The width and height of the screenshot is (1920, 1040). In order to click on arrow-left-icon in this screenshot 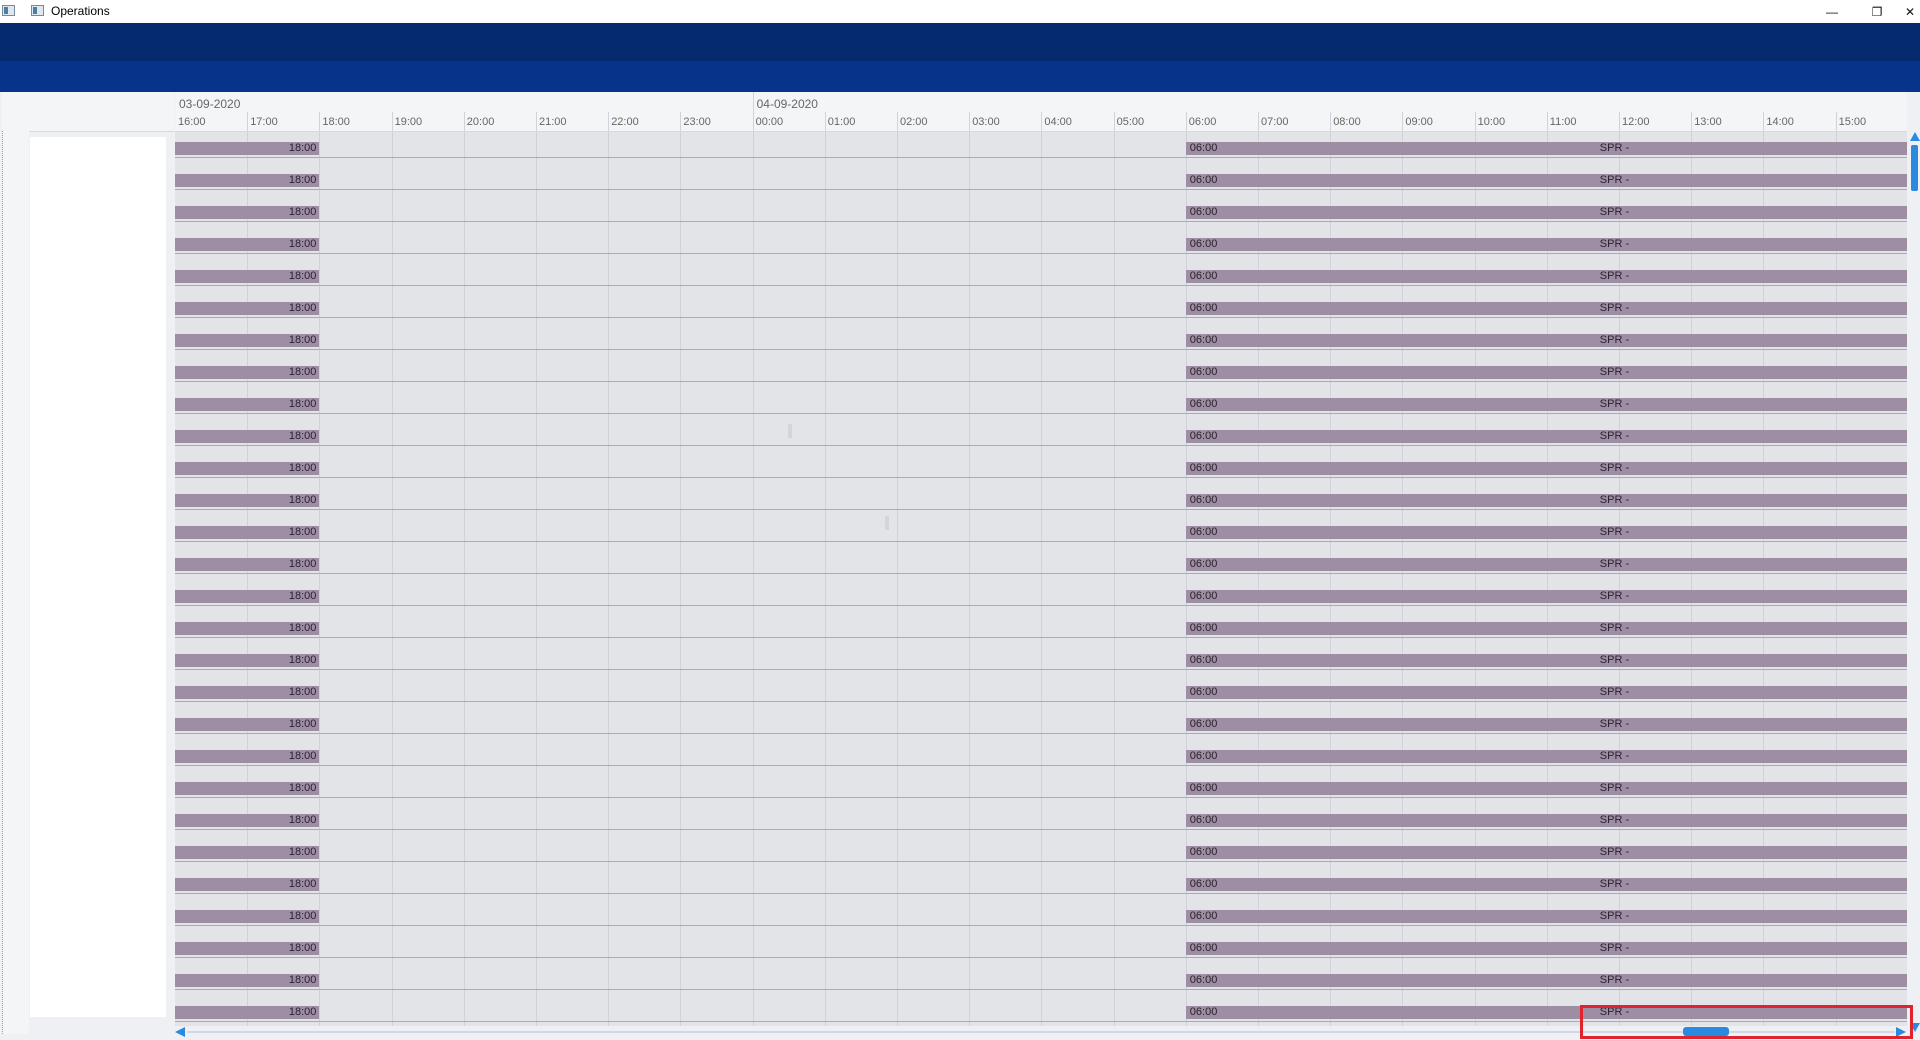, I will do `click(180, 1032)`.